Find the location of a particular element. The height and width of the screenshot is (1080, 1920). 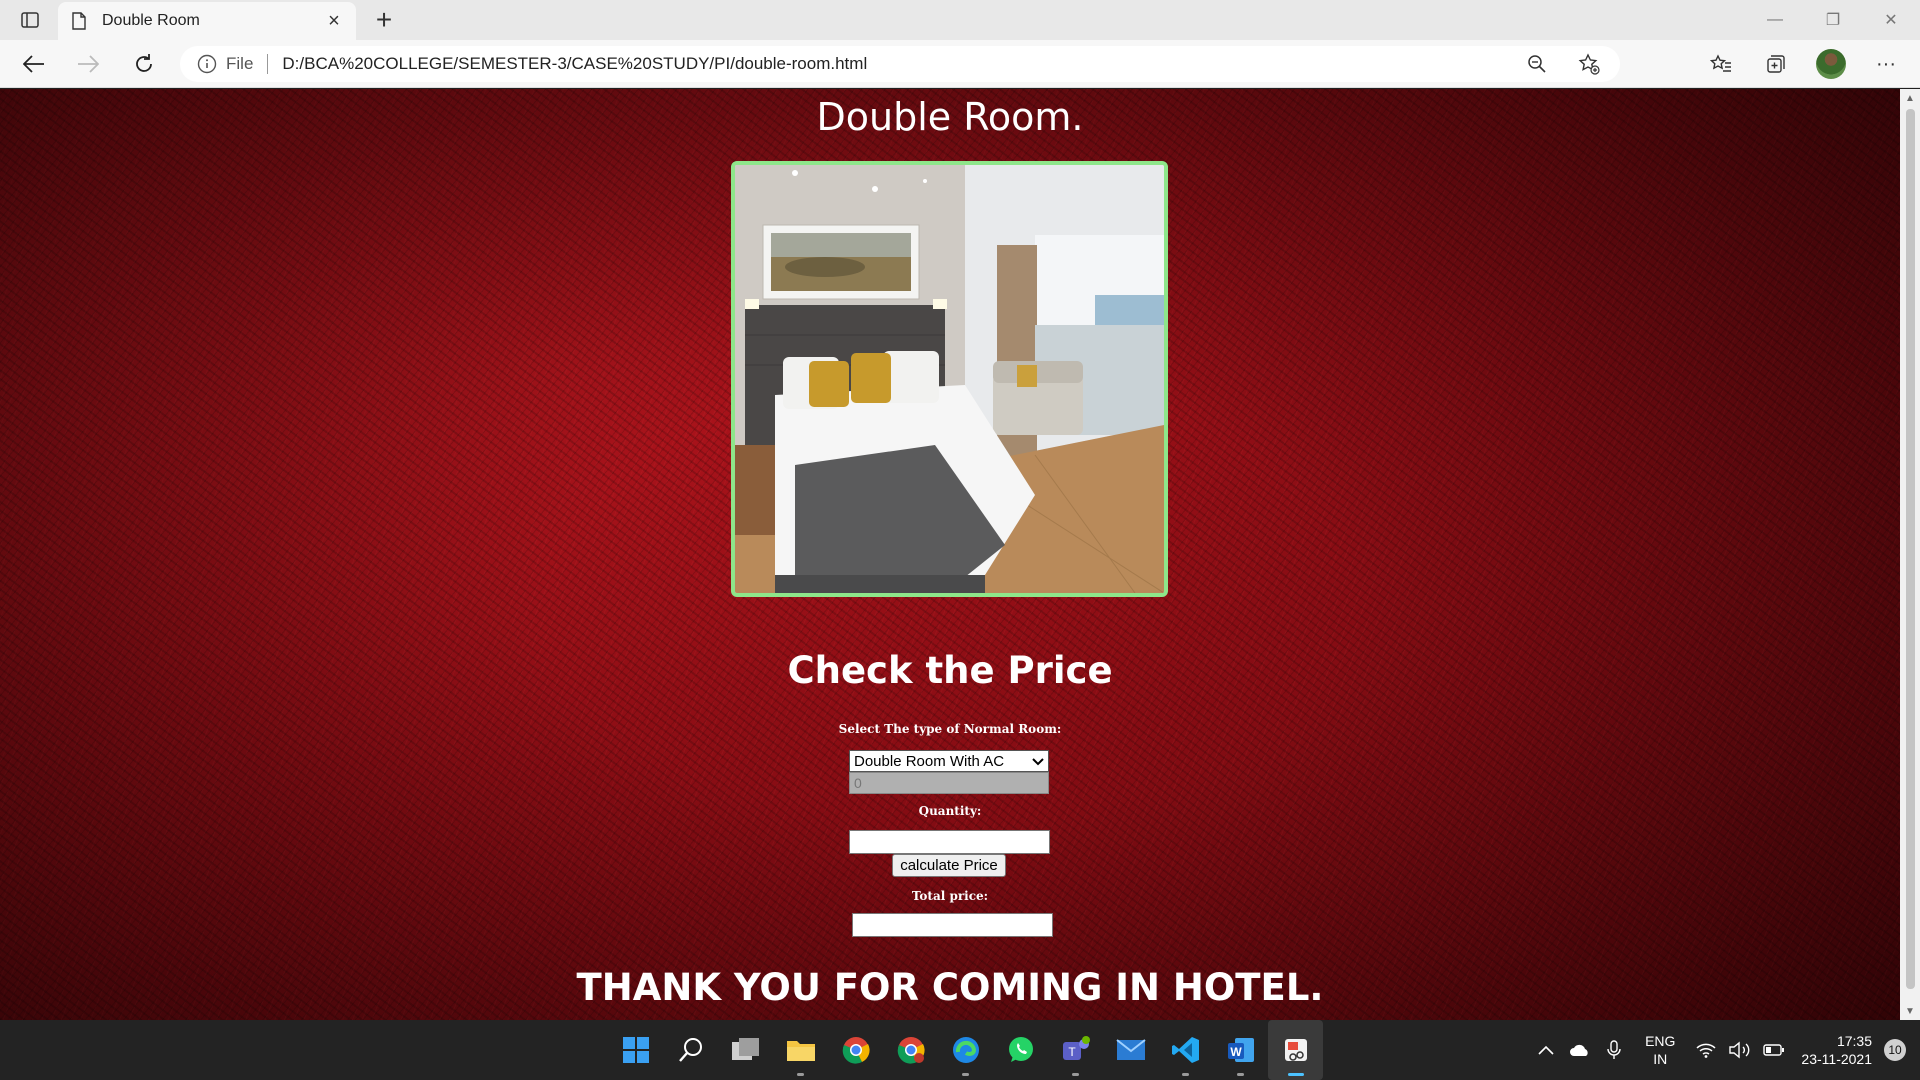

page-scrollbar: ▲ ▼ is located at coordinates (1910, 554).